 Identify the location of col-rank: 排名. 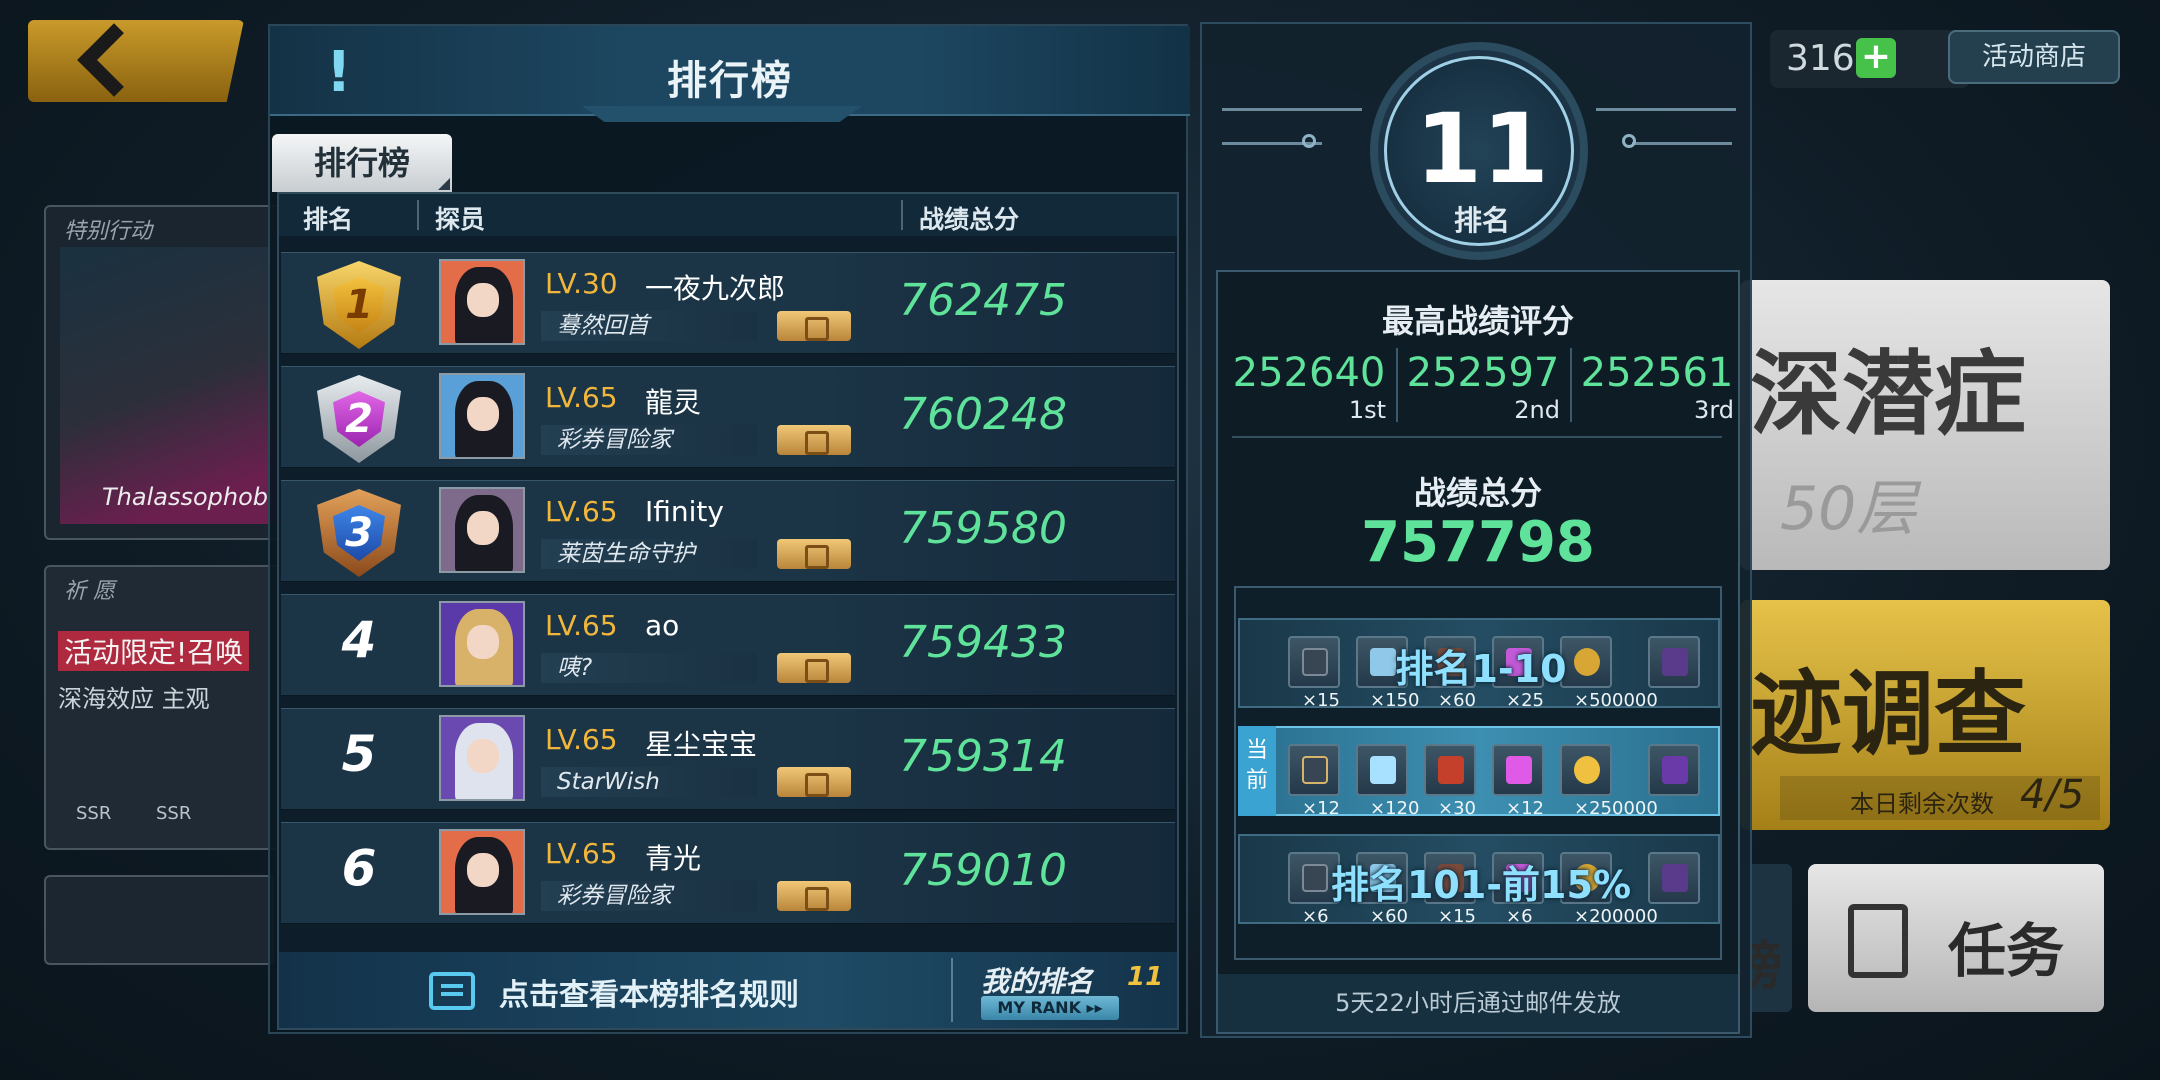
(328, 219).